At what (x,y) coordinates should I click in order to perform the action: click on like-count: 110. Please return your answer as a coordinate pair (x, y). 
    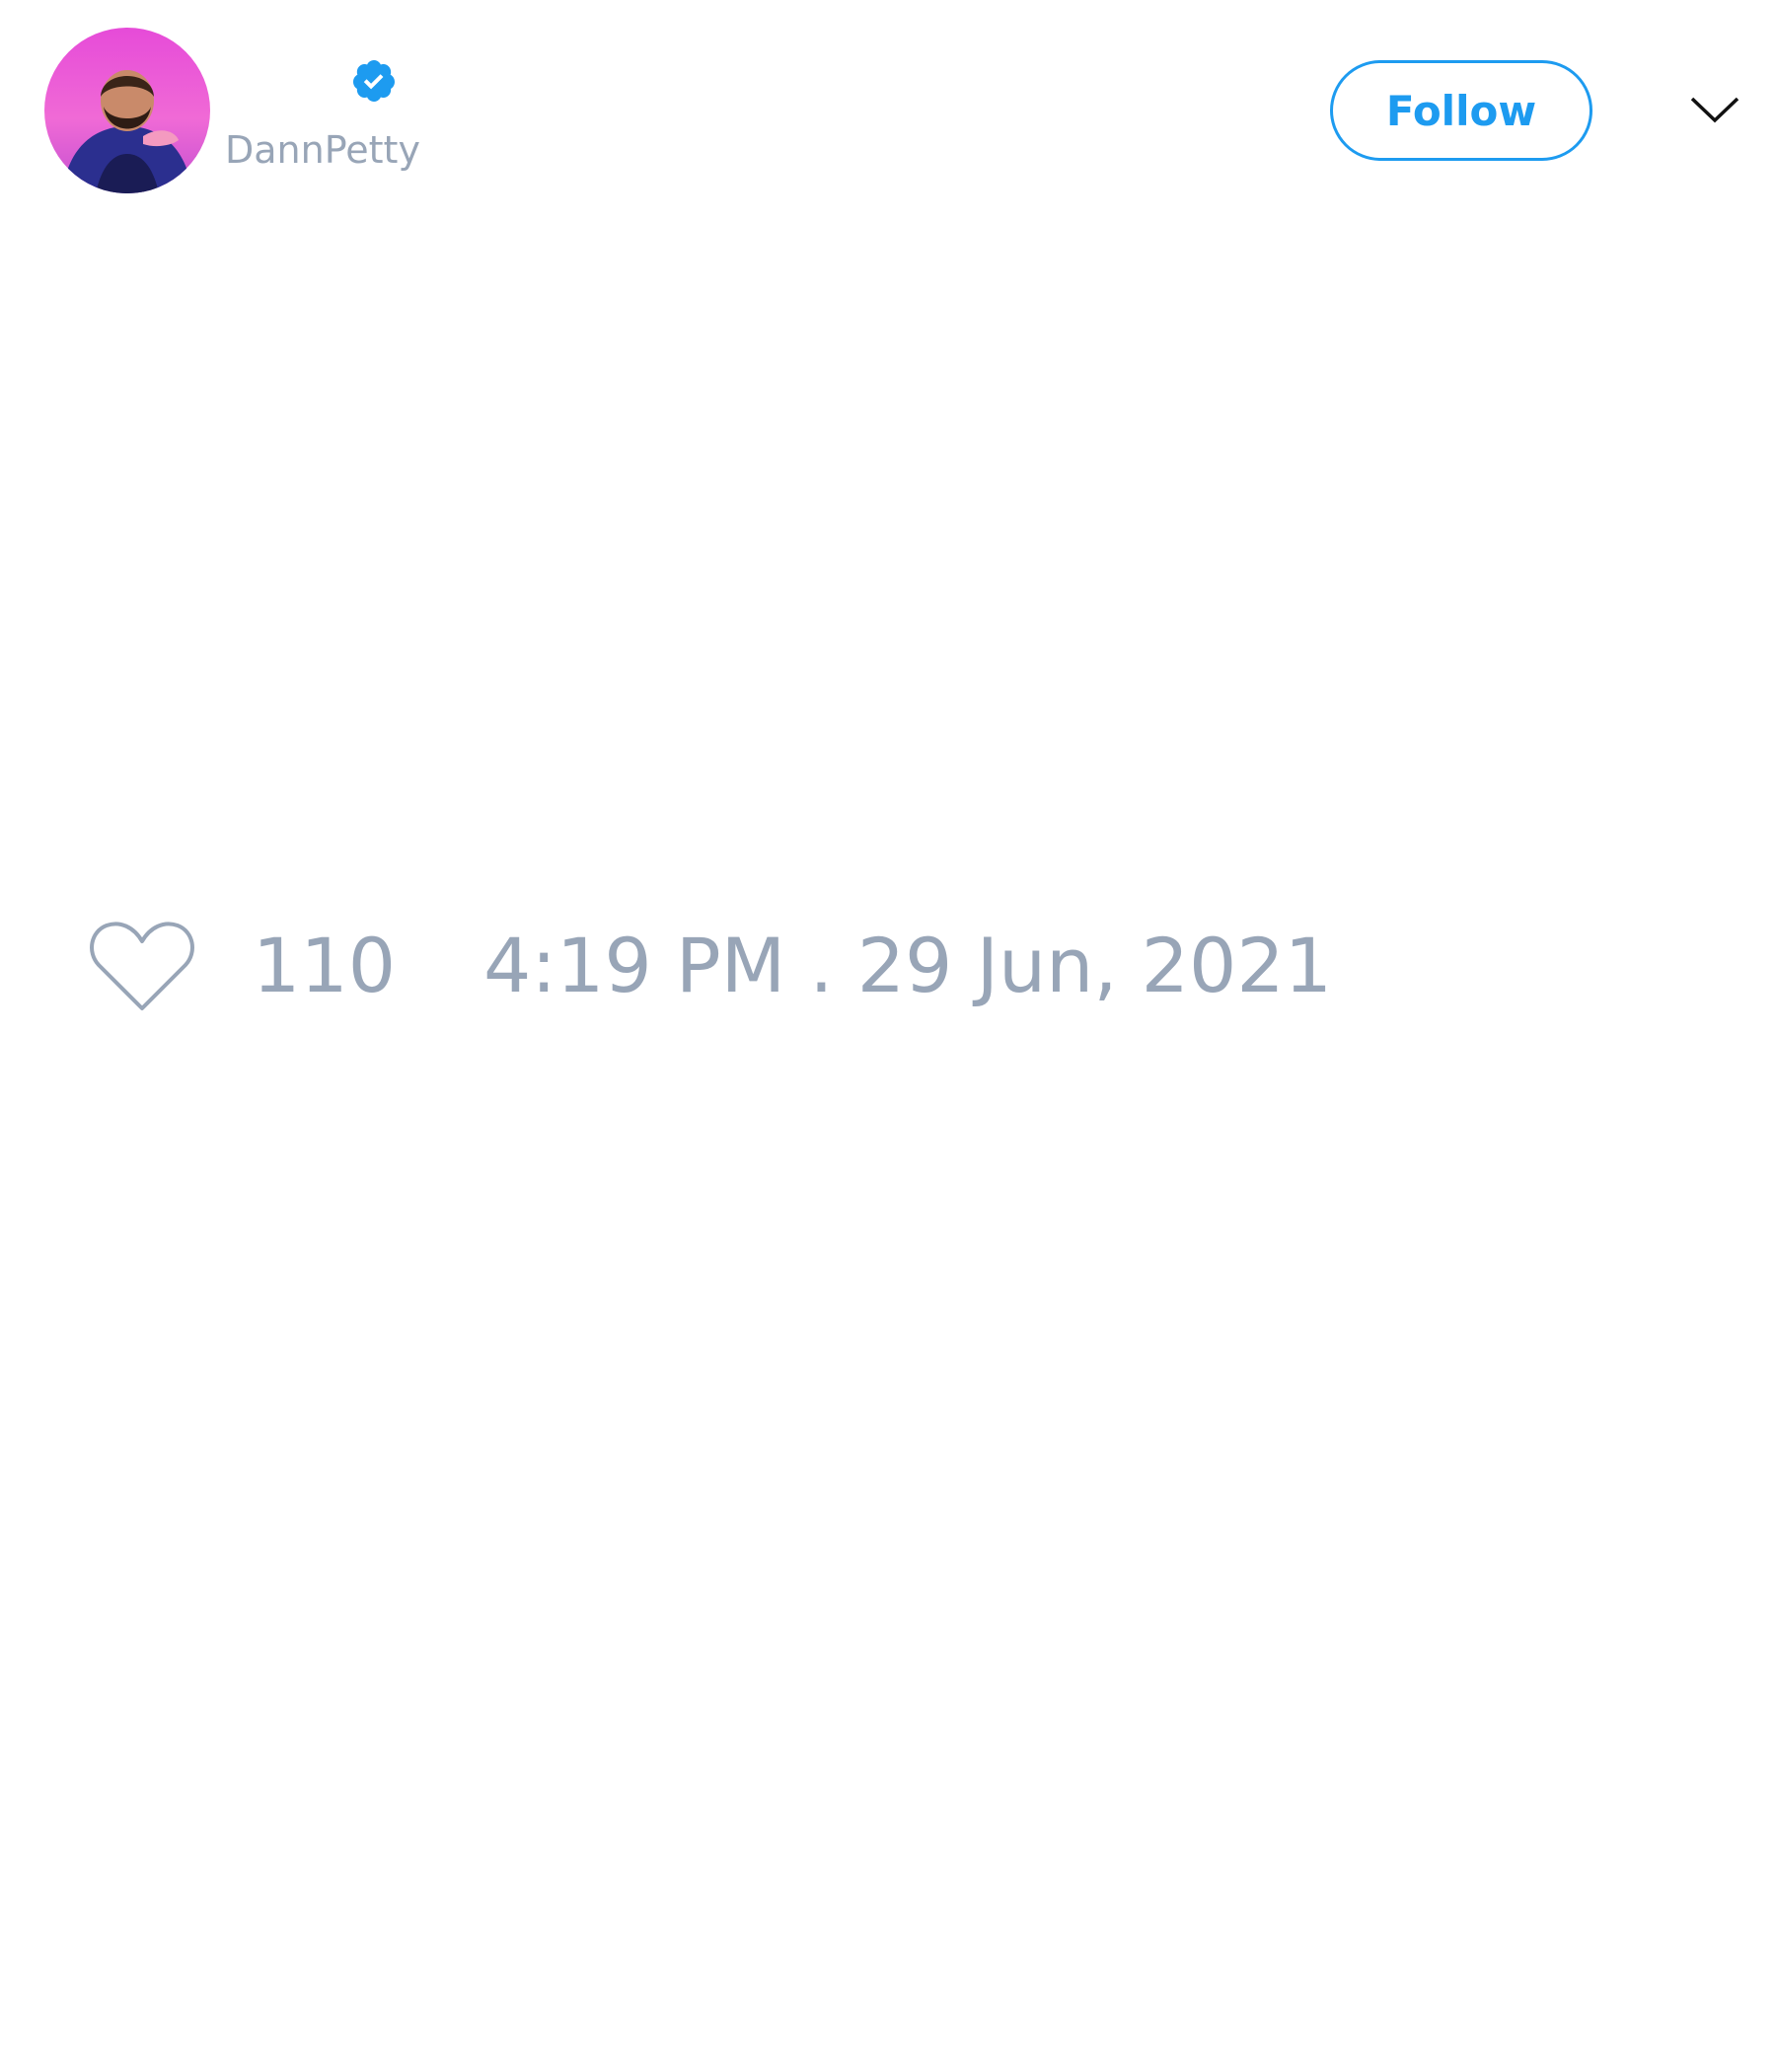
    Looking at the image, I should click on (325, 966).